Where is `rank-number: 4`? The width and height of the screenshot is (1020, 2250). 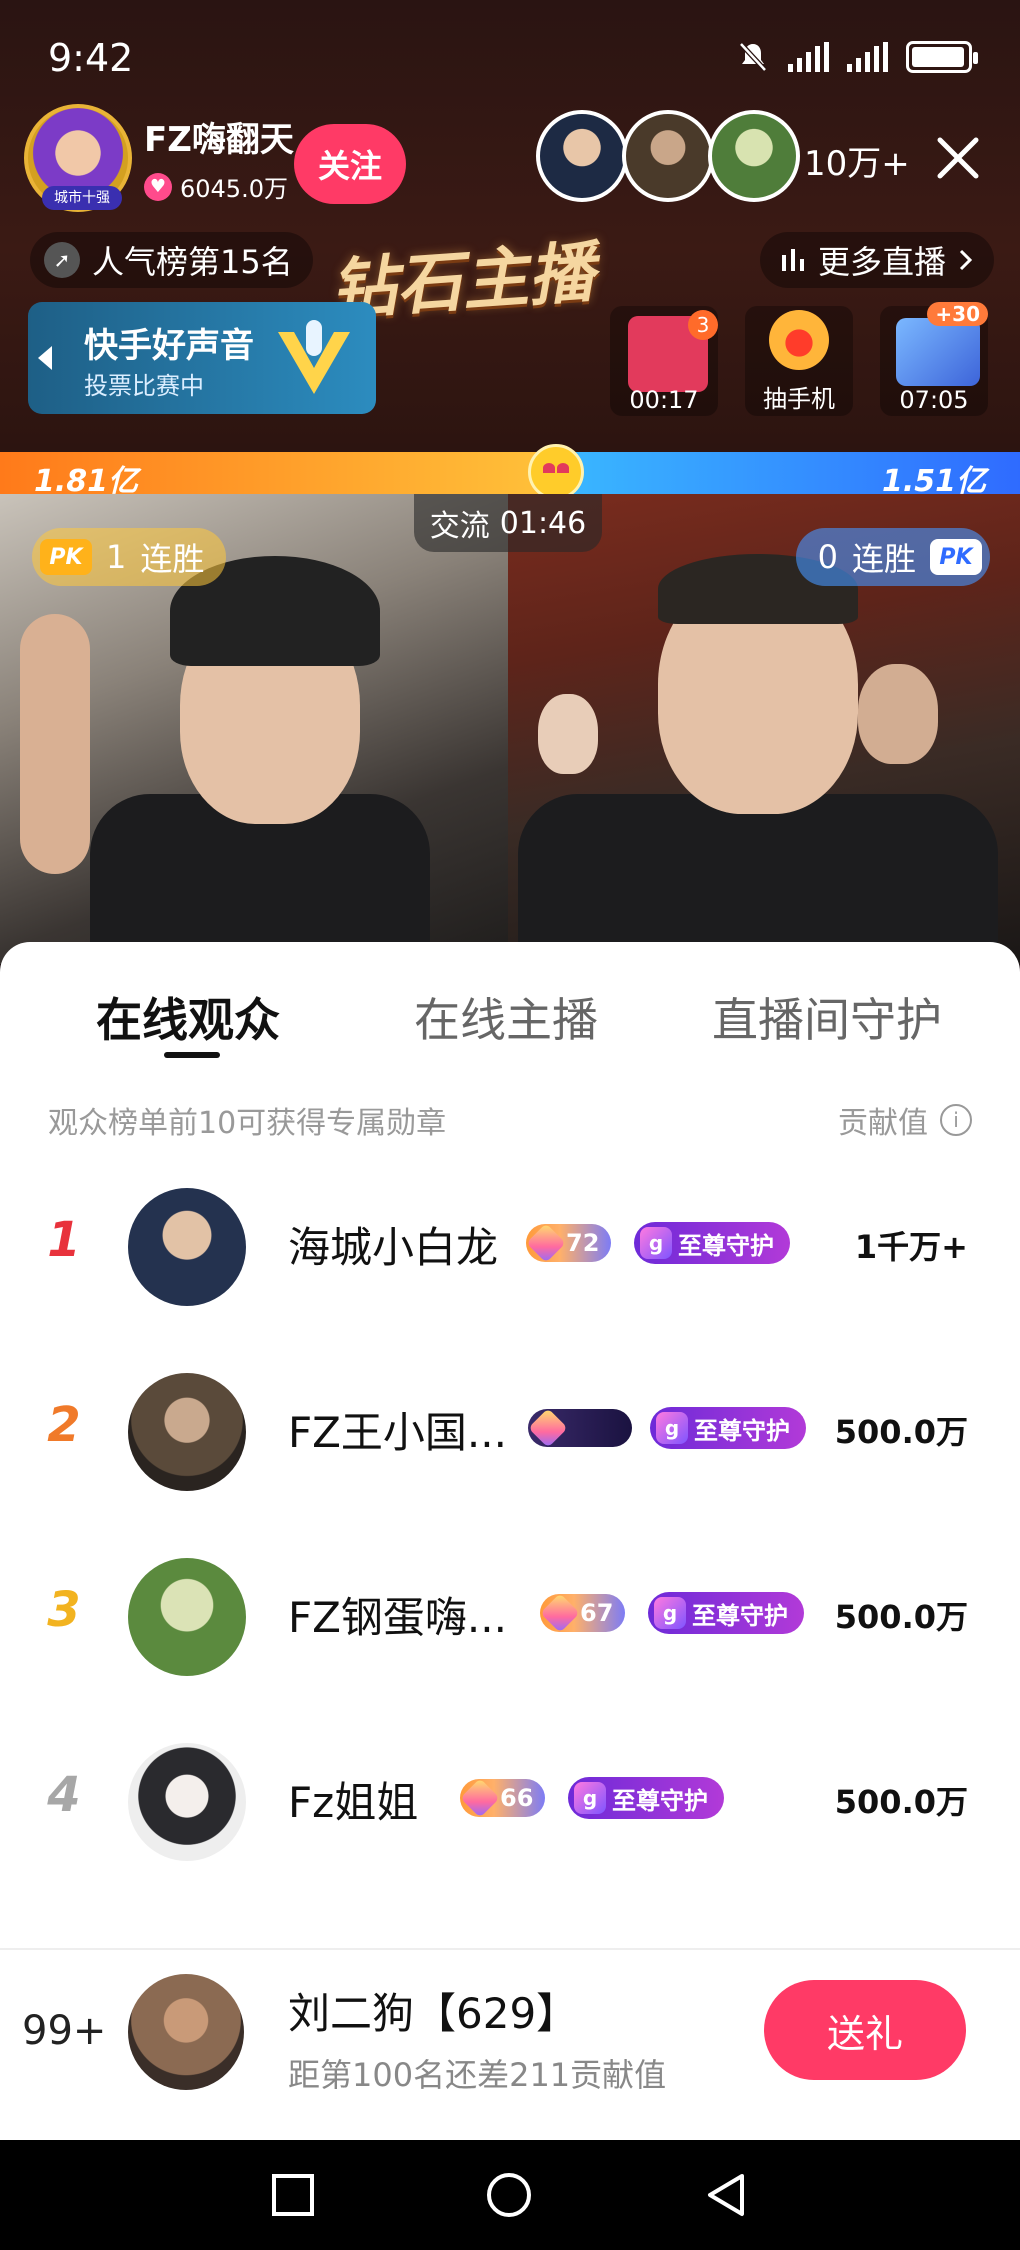 rank-number: 4 is located at coordinates (64, 1795).